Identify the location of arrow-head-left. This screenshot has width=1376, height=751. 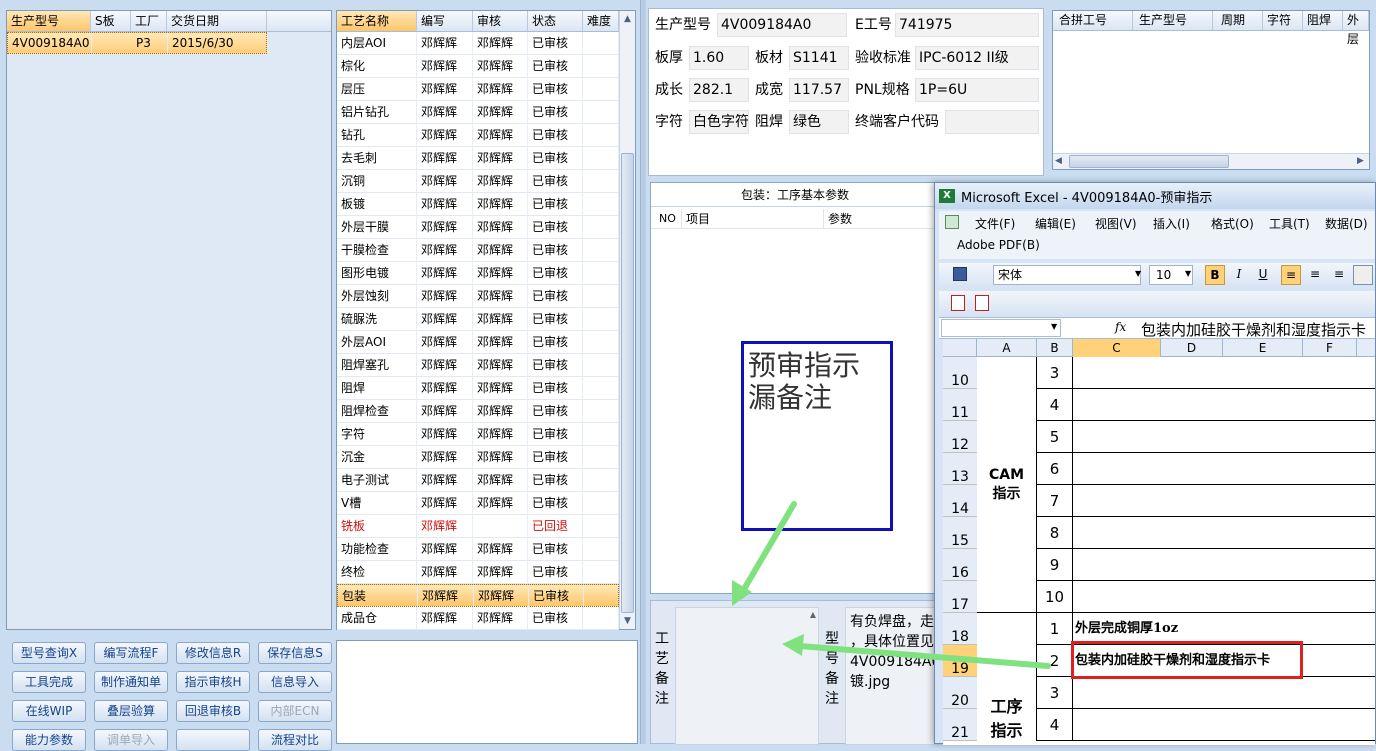
(793, 645).